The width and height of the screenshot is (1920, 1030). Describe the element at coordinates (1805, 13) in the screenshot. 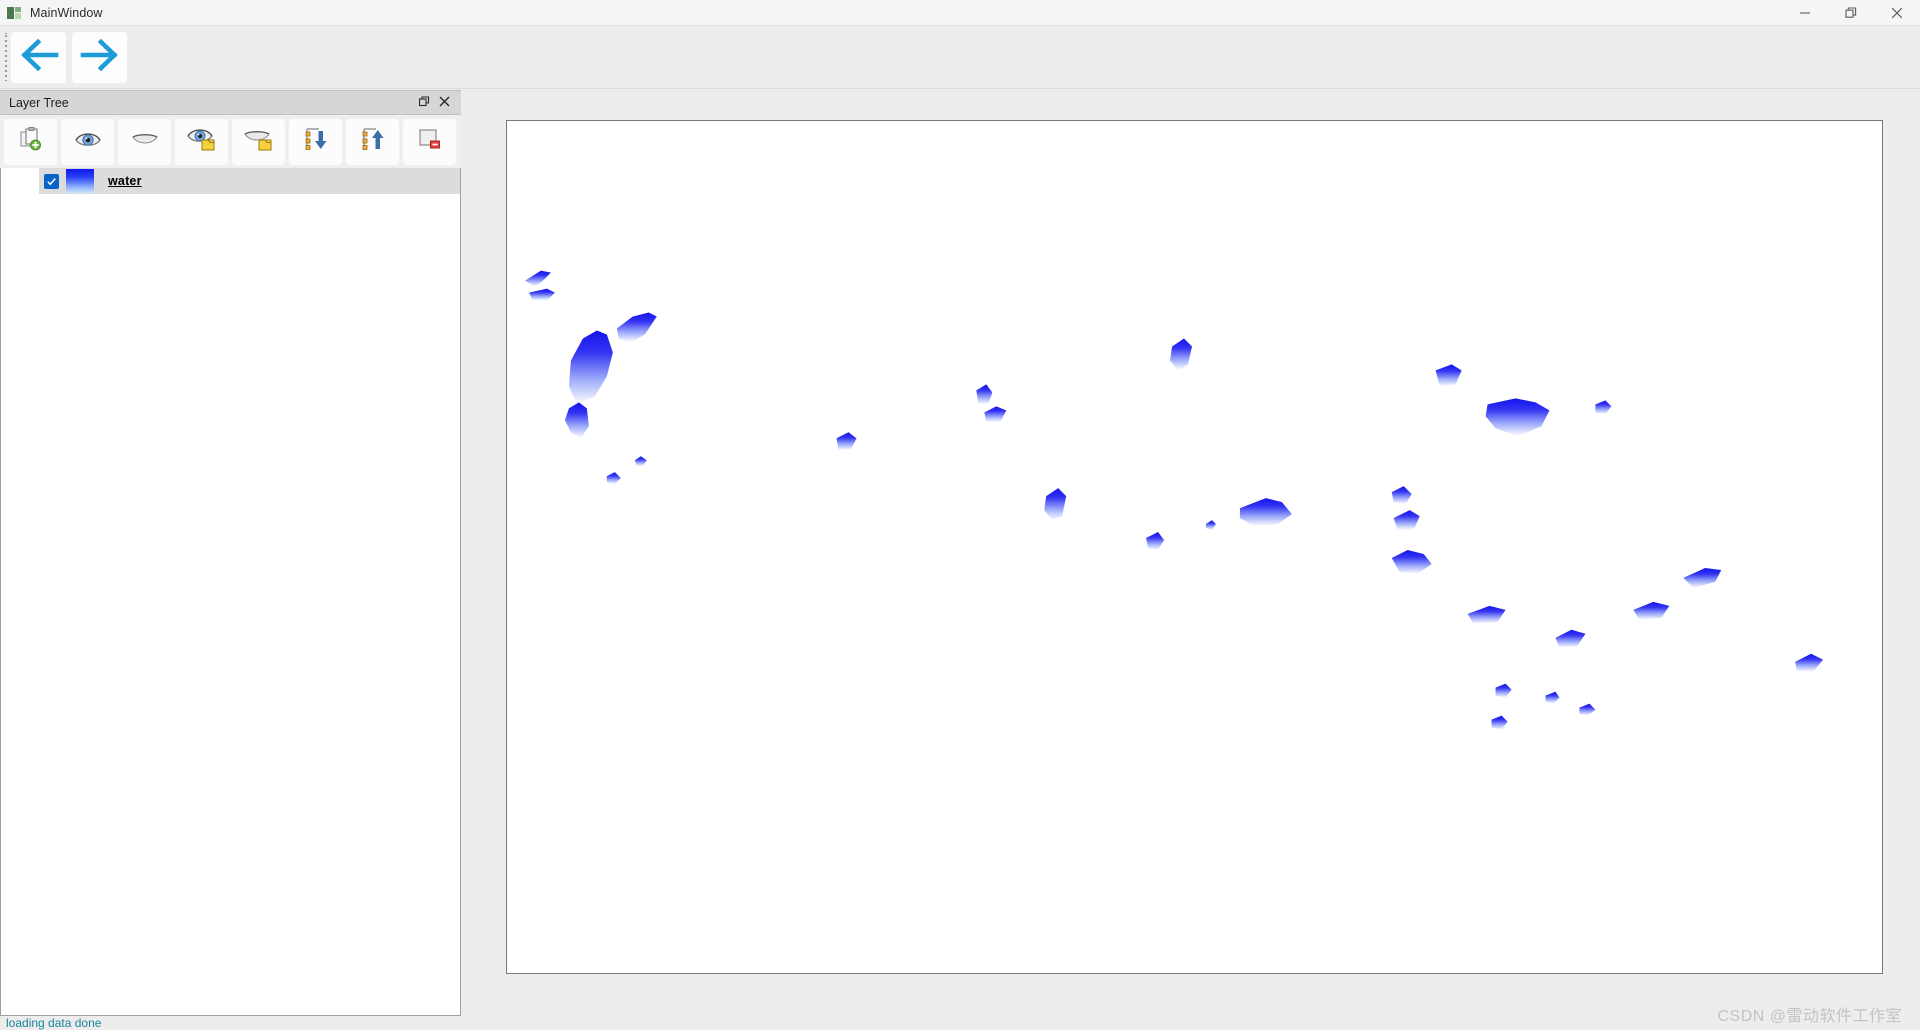

I see `minimize-button` at that location.